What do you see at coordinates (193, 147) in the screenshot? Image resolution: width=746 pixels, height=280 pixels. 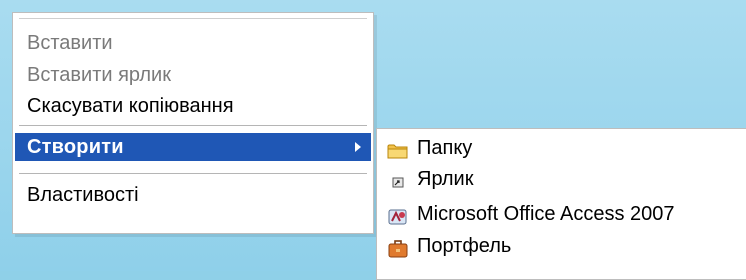 I see `menu-item-create: Створити` at bounding box center [193, 147].